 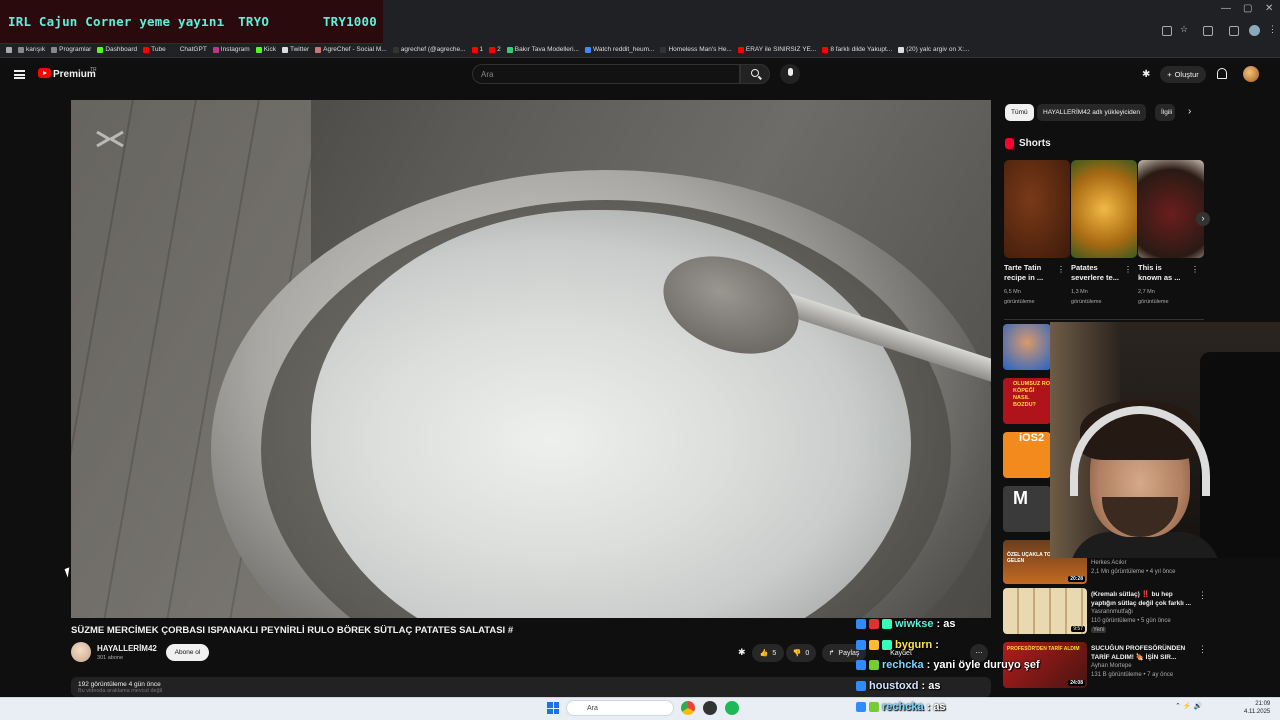 What do you see at coordinates (189, 49) in the screenshot?
I see `bookmark-4: ChatGPT` at bounding box center [189, 49].